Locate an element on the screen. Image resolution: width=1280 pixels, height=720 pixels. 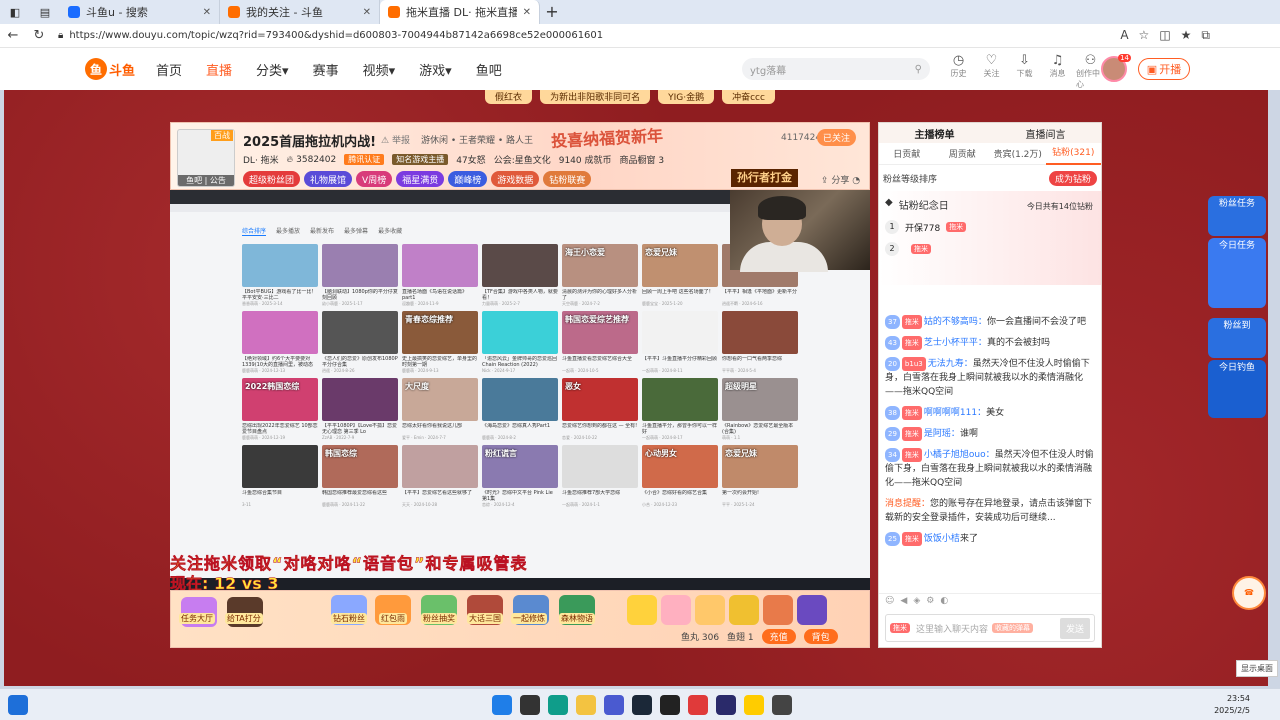
nav-live: 直播 is located at coordinates (219, 69).